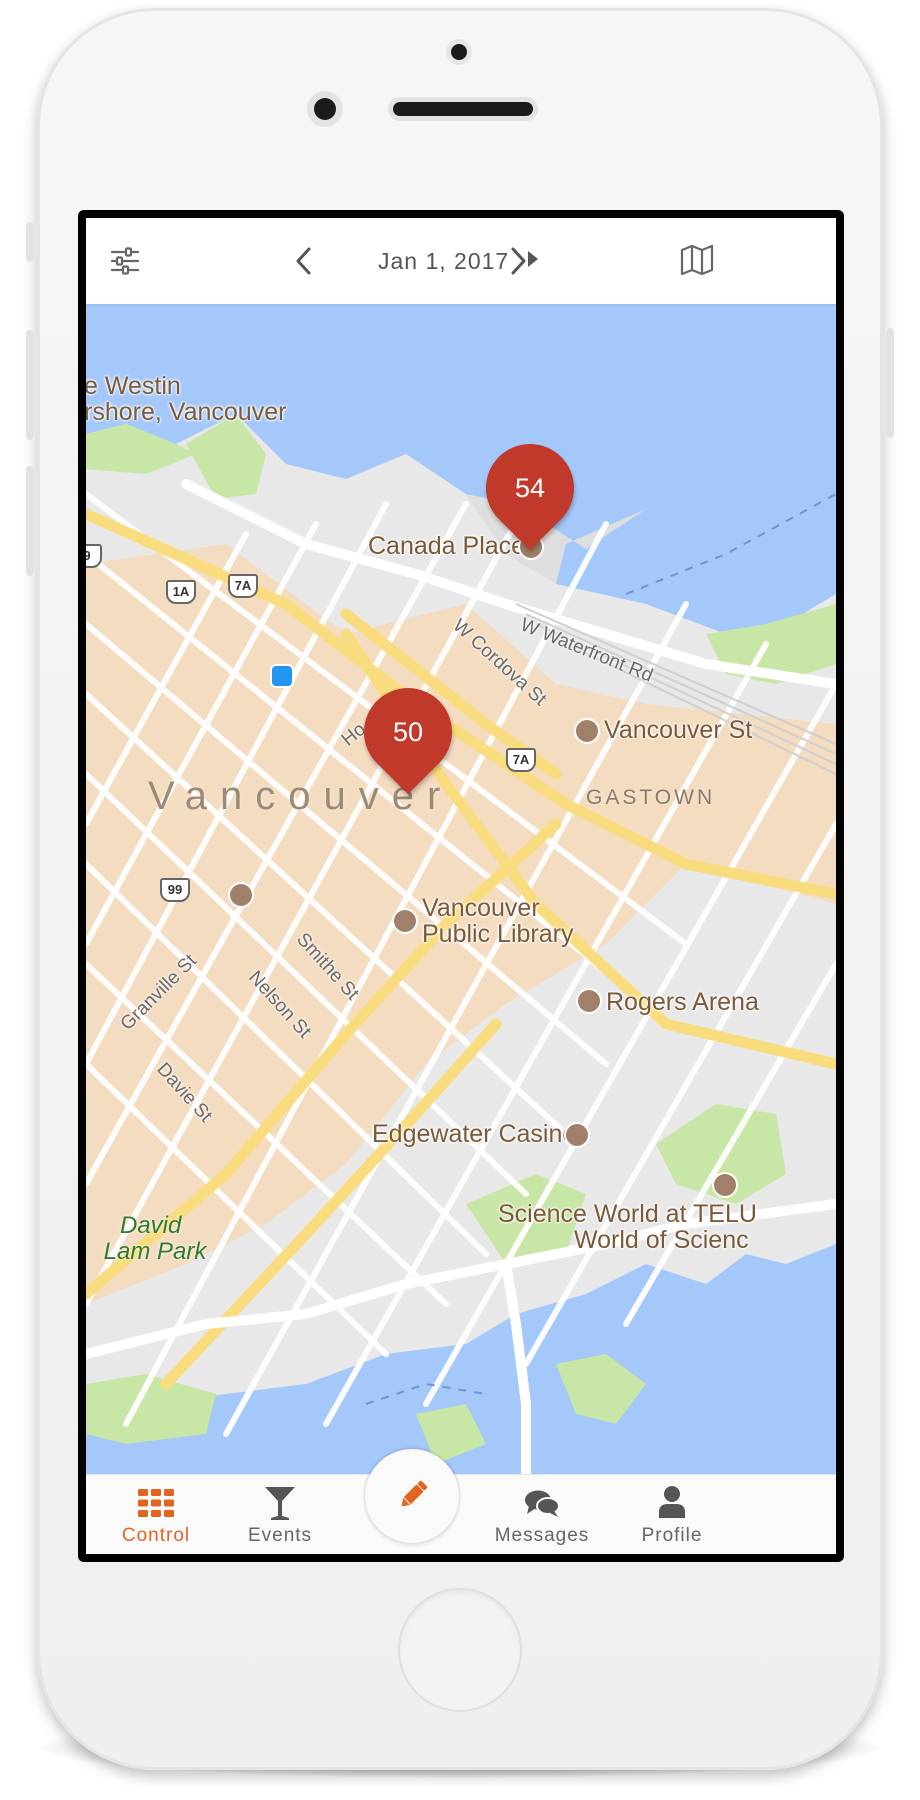 Image resolution: width=920 pixels, height=1800 pixels. I want to click on next-day-chevron-icon, so click(518, 261).